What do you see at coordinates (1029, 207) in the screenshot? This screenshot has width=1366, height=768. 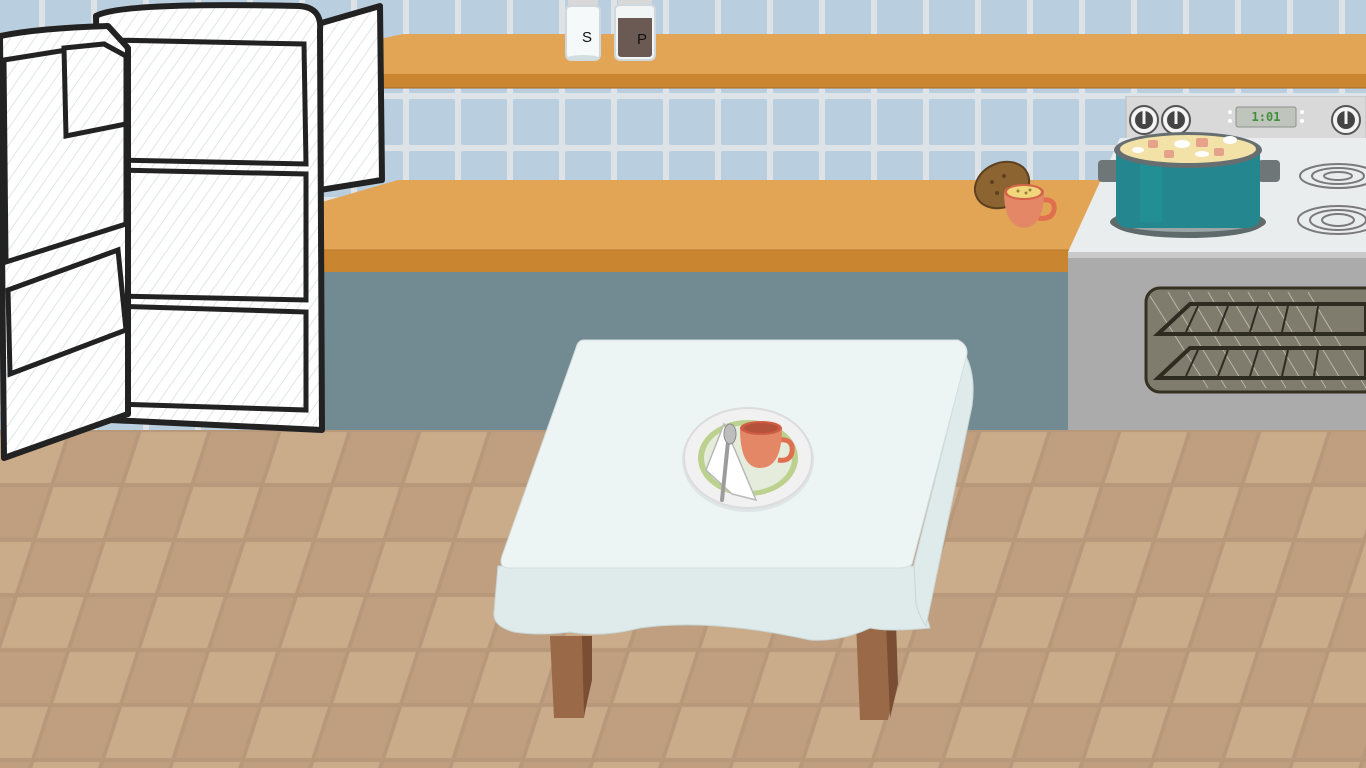 I see `soup-cup` at bounding box center [1029, 207].